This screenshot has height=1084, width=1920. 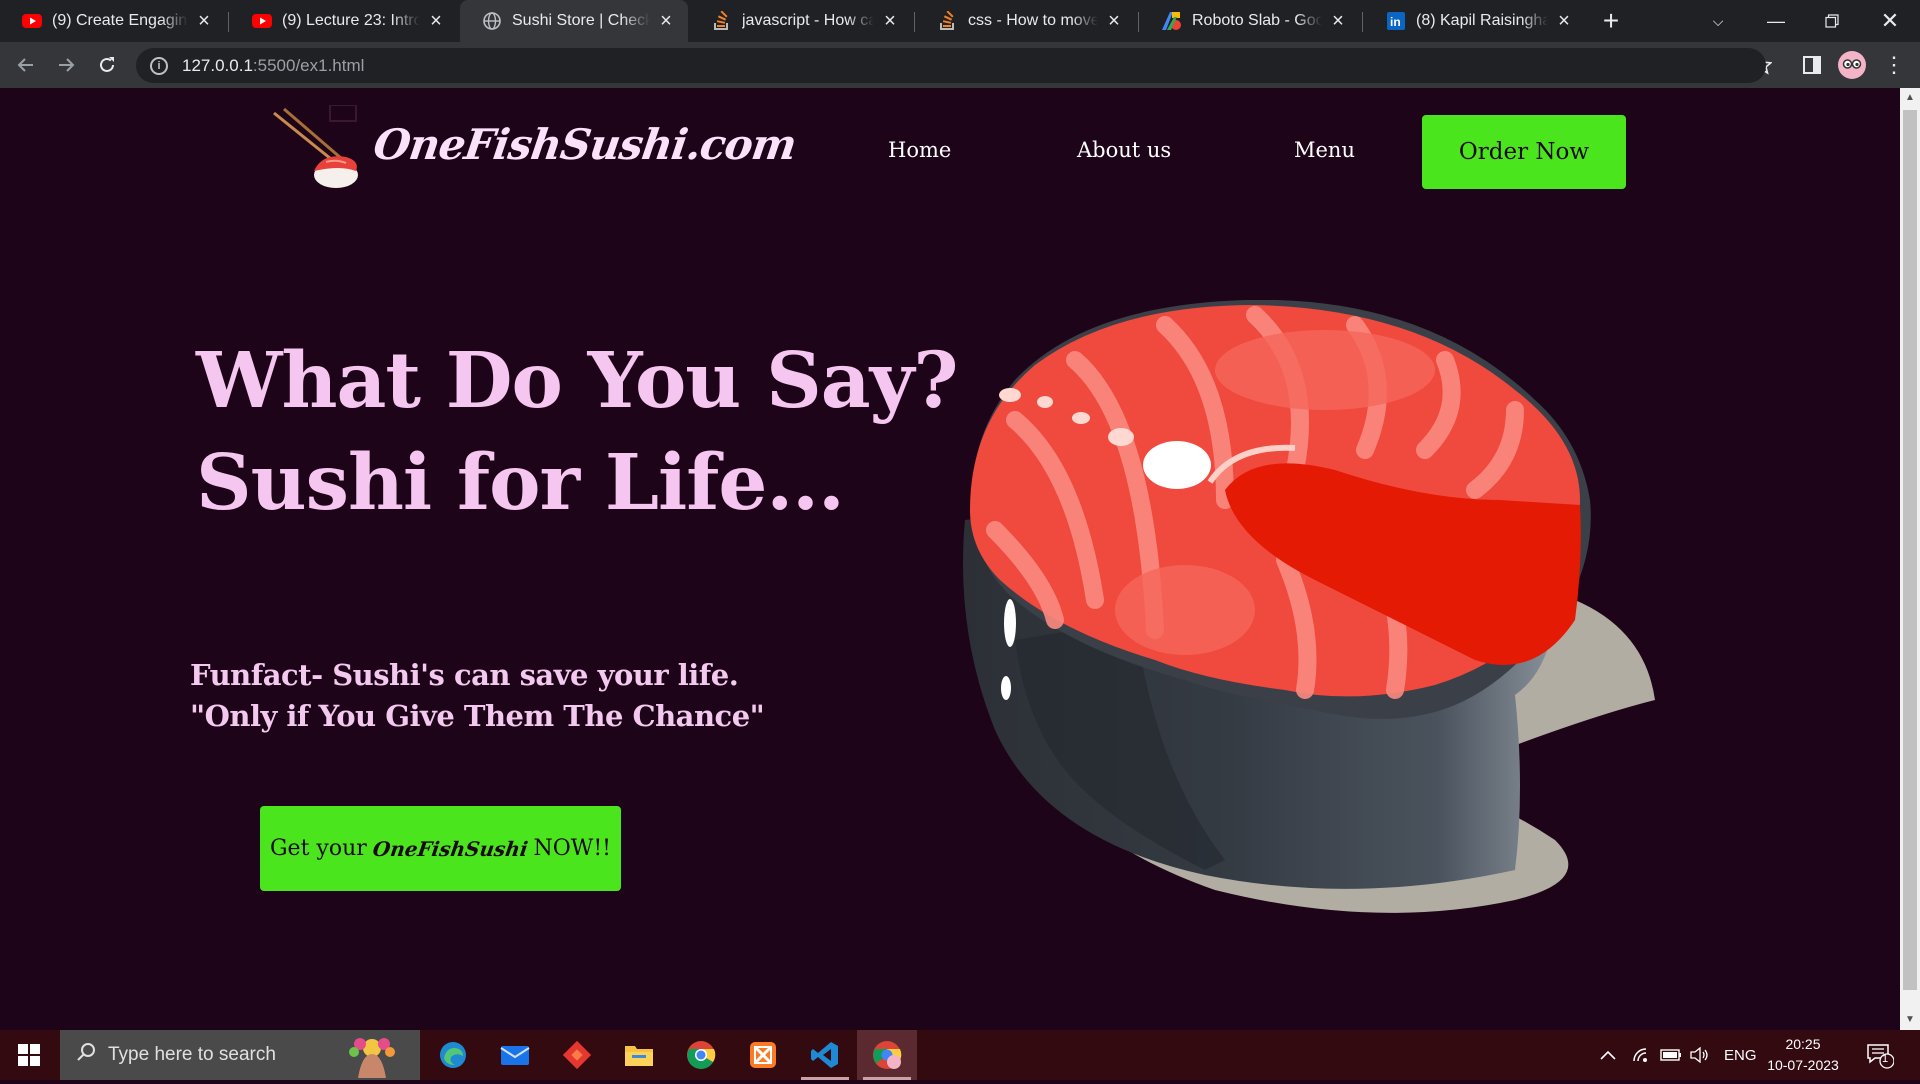 I want to click on nav-about-link: About us, so click(x=1124, y=150).